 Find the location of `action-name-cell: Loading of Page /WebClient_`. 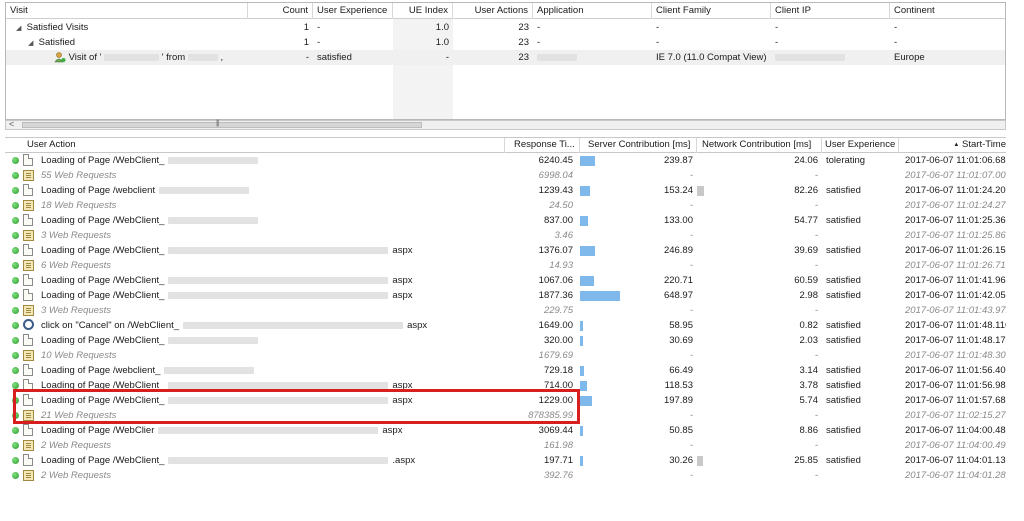

action-name-cell: Loading of Page /WebClient_ is located at coordinates (271, 340).